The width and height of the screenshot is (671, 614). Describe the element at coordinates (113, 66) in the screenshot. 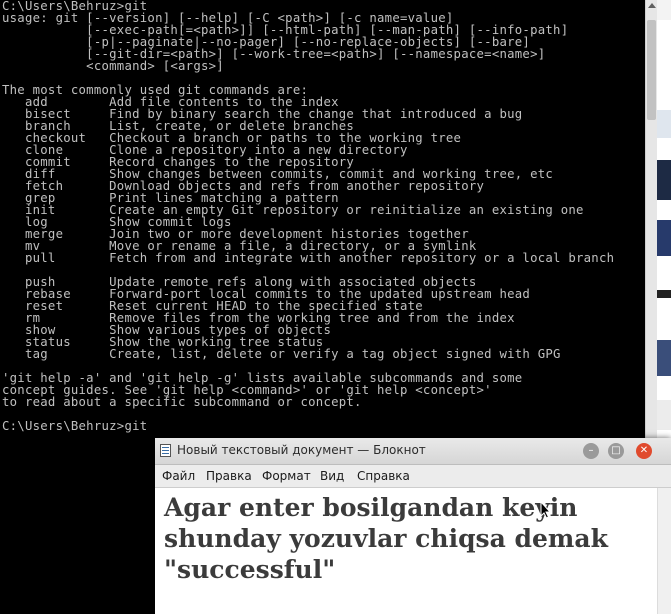

I see `console-line: <command> [<args>]` at that location.